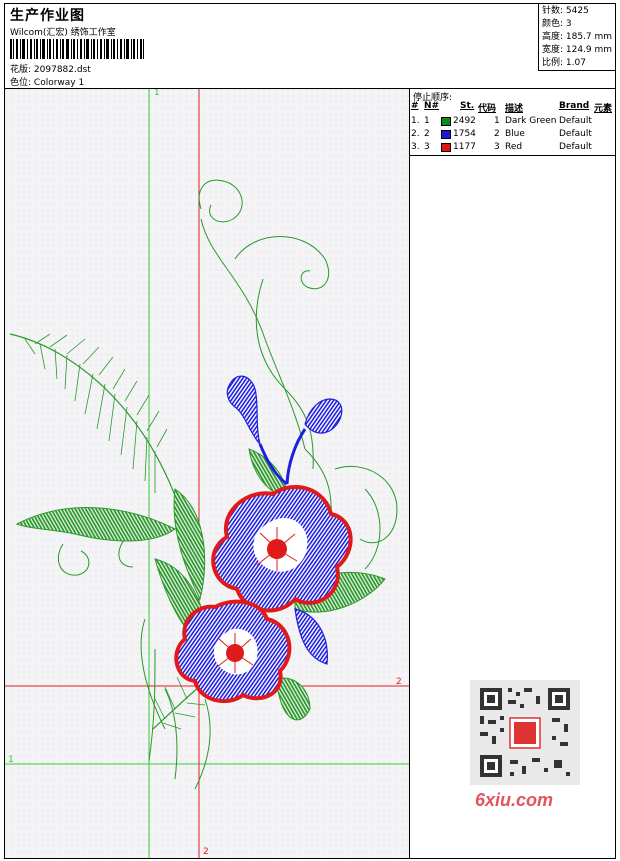 The width and height of the screenshot is (620, 861). I want to click on color-count: 颜色: 3, so click(557, 24).